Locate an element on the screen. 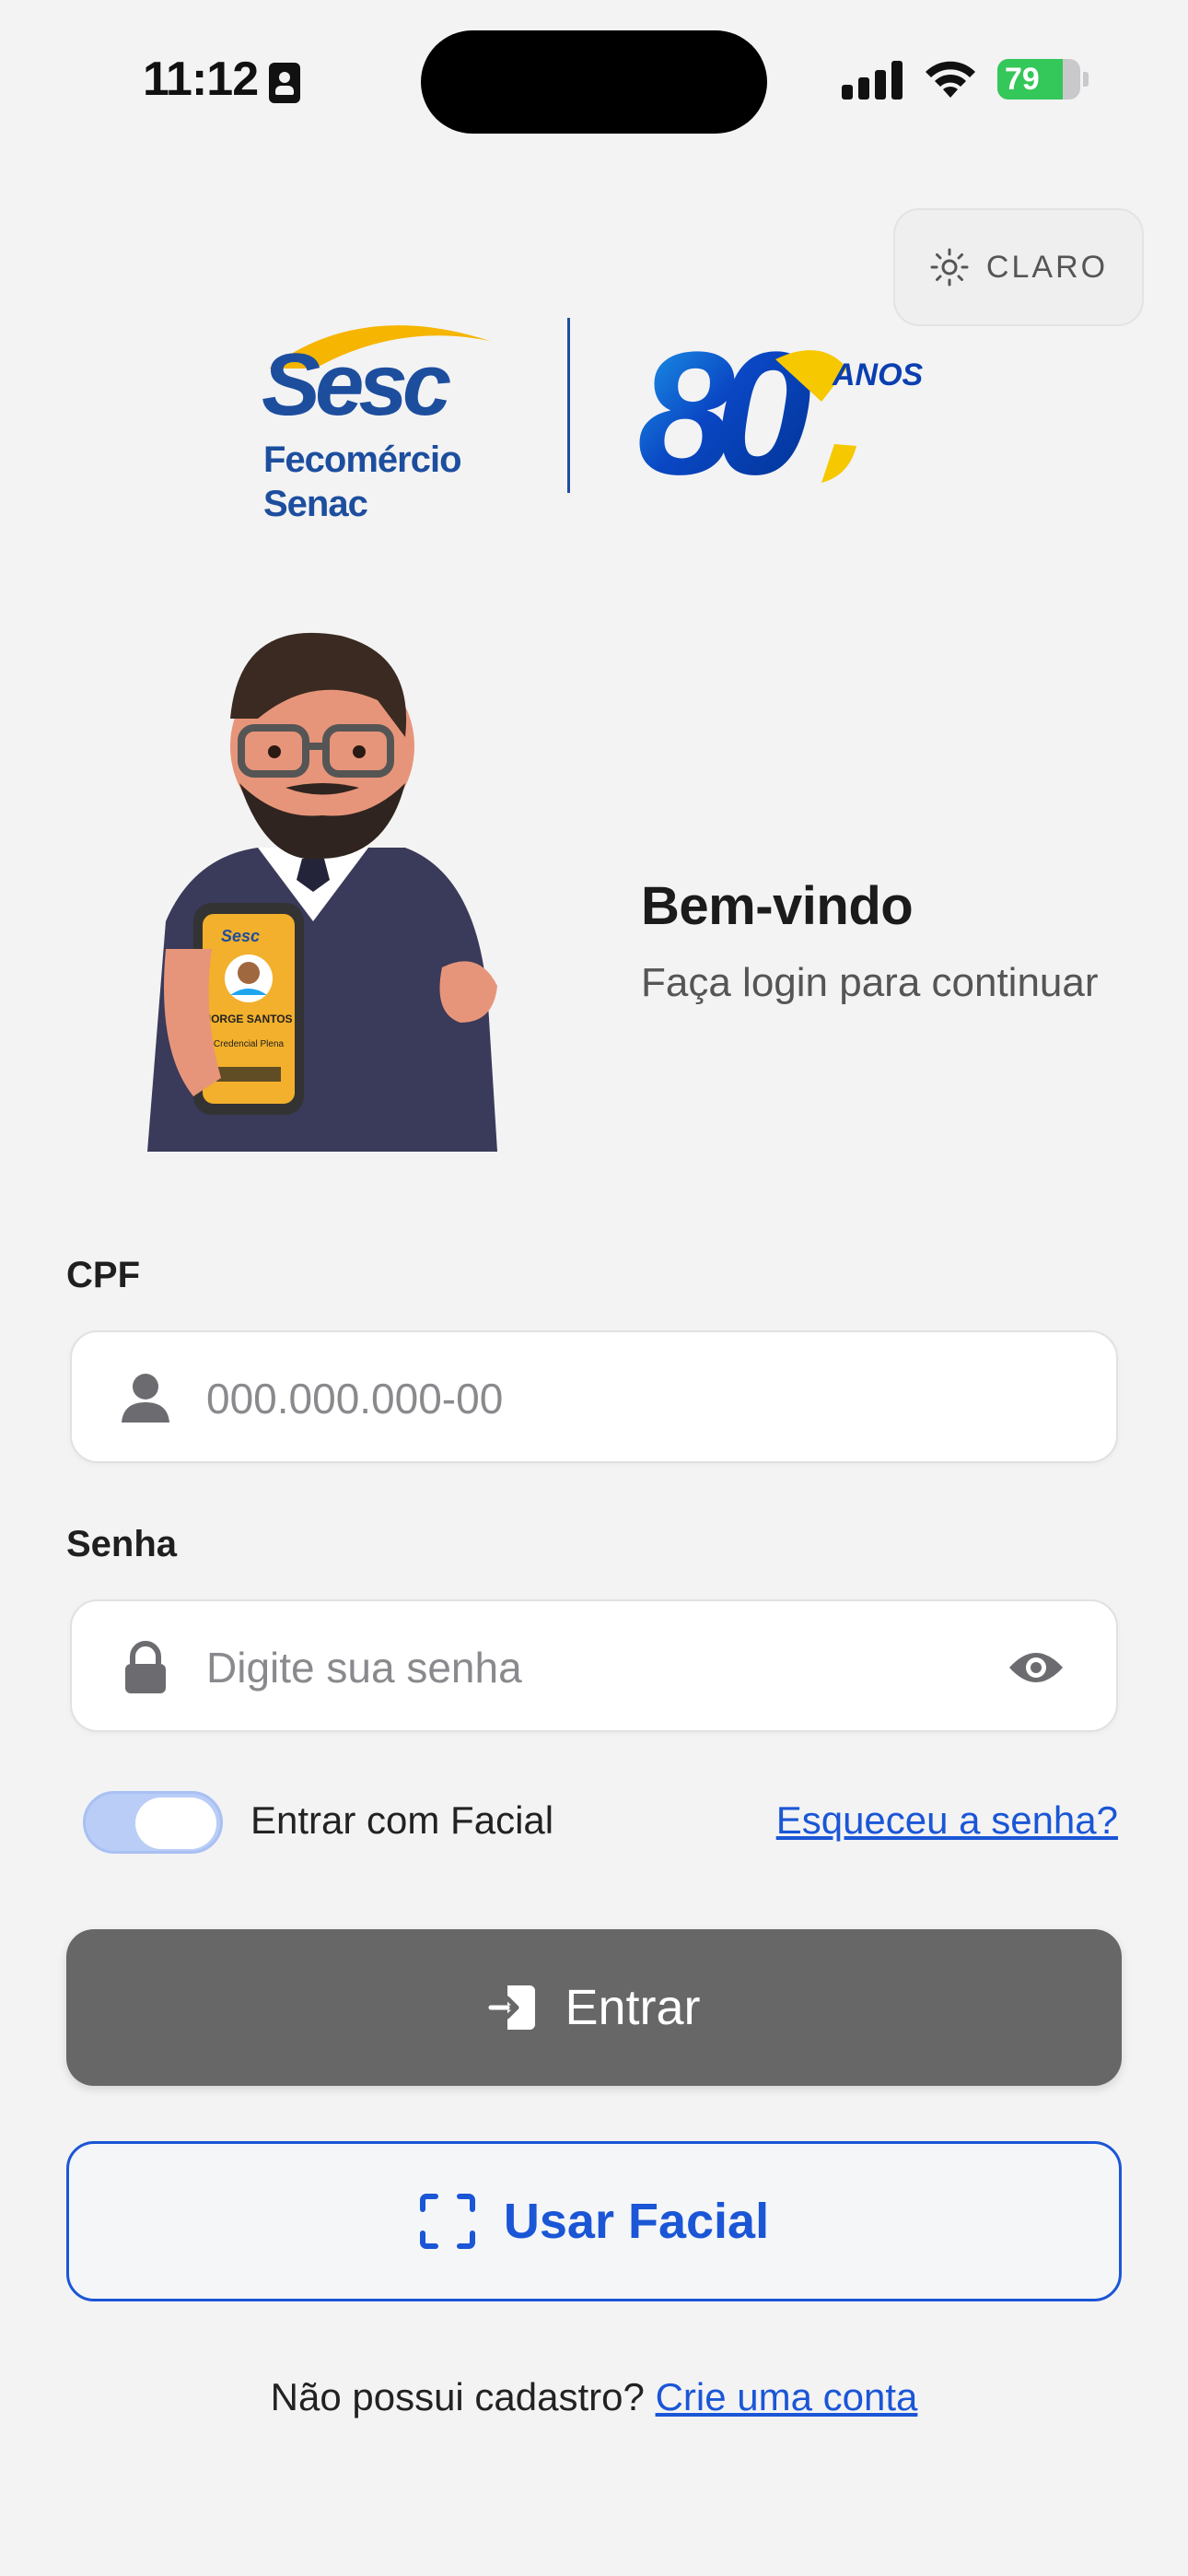  show-password-icon is located at coordinates (1036, 1667).